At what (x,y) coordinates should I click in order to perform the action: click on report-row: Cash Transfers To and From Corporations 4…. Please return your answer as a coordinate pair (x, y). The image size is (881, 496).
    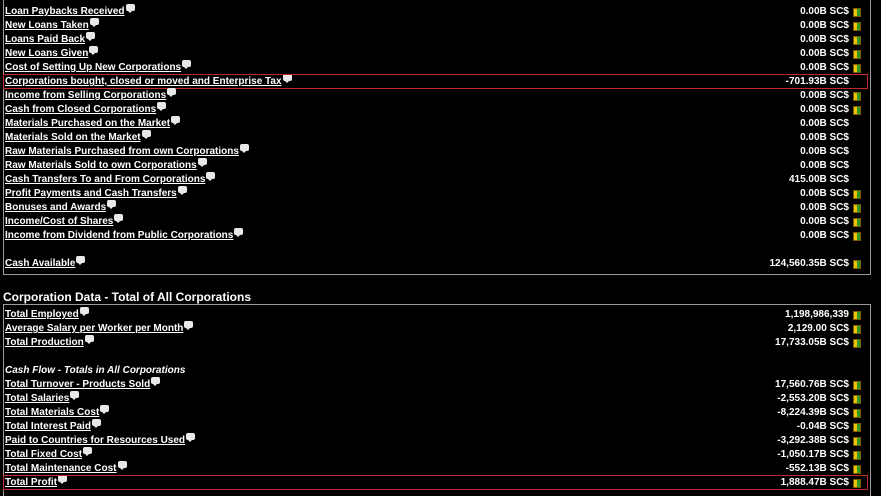
    Looking at the image, I should click on (434, 179).